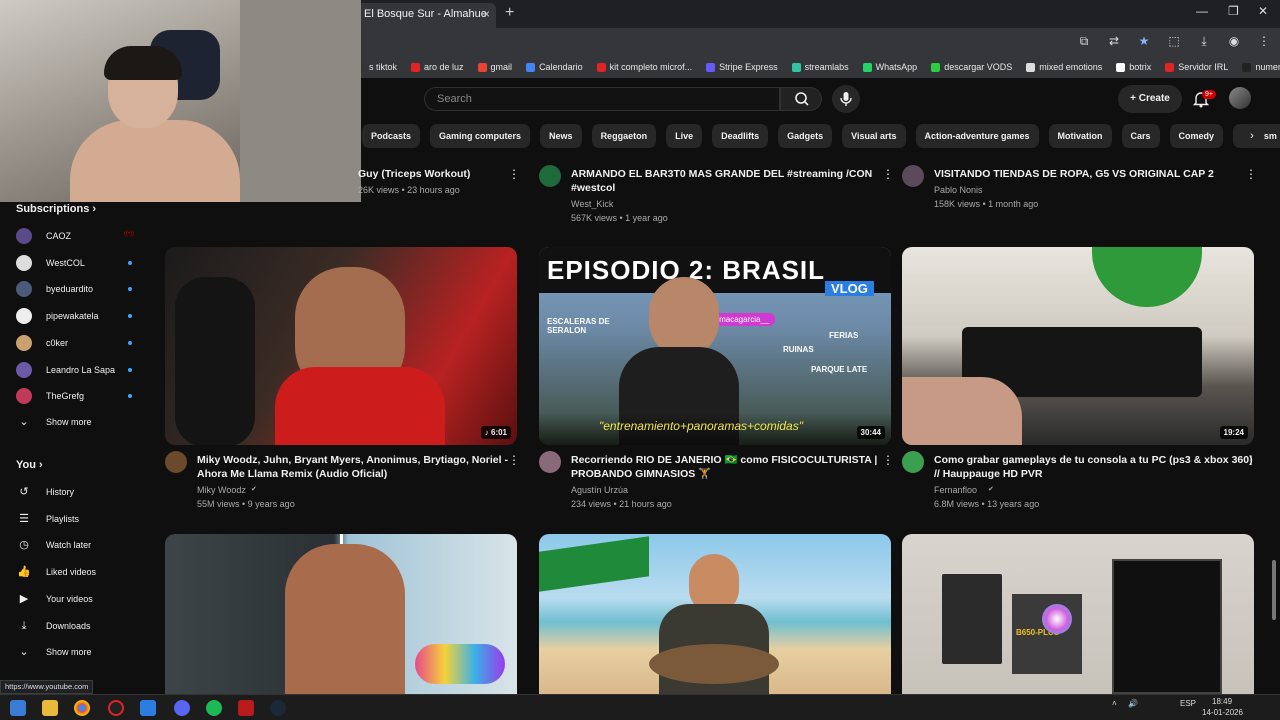  I want to click on bookmark-item: numeris shoes, so click(1261, 67).